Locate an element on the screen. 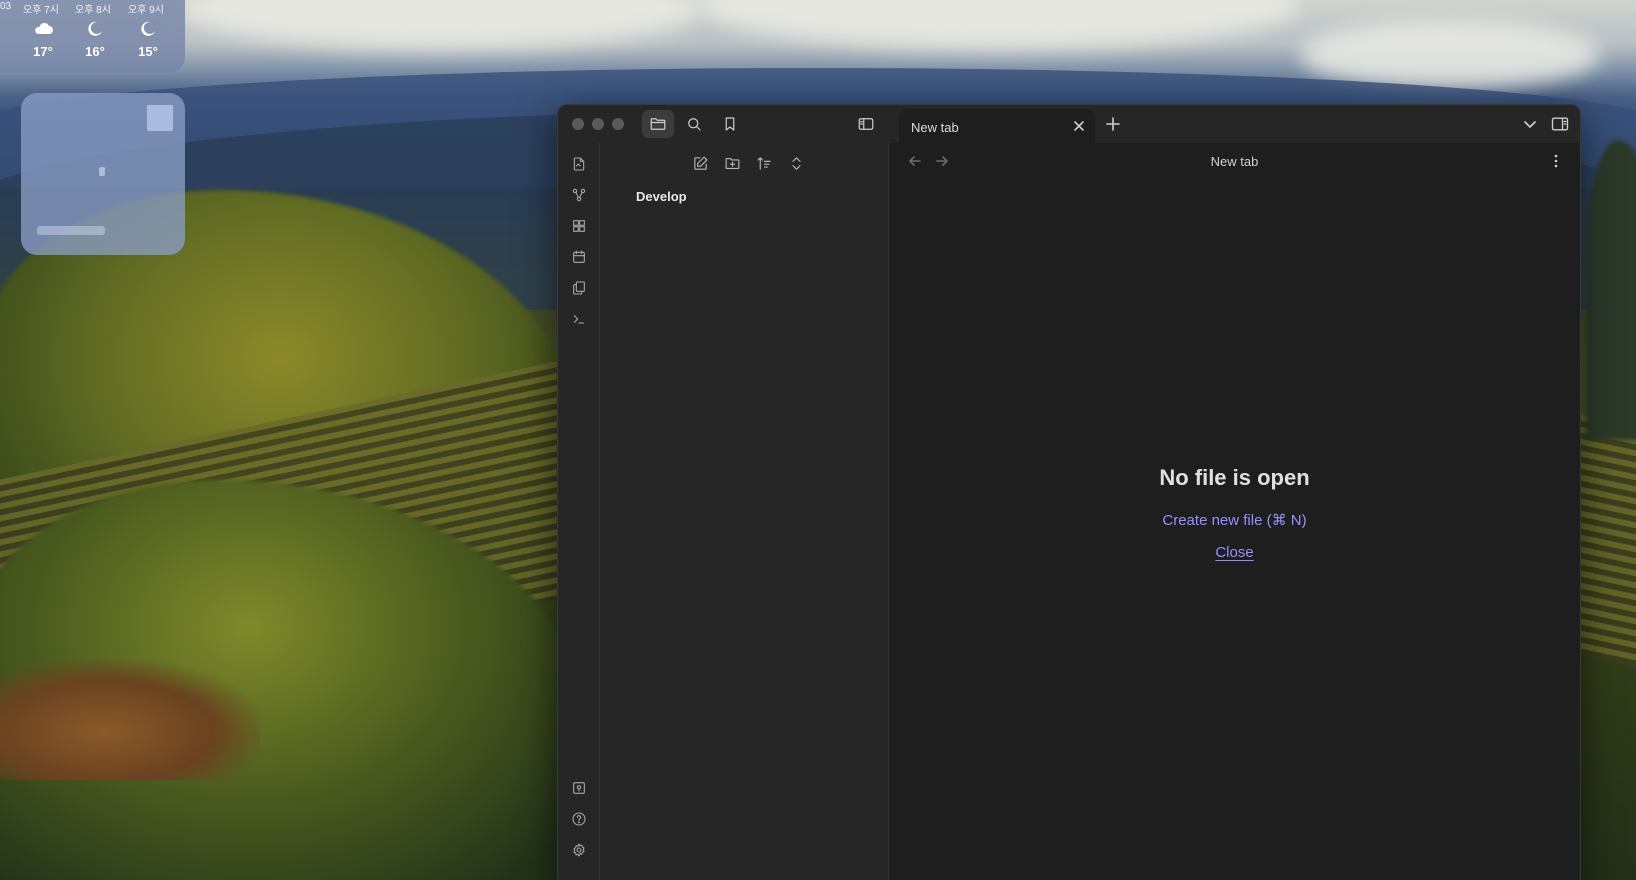 This screenshot has height=880, width=1636. weather-hour-partial: 03 is located at coordinates (6, 6).